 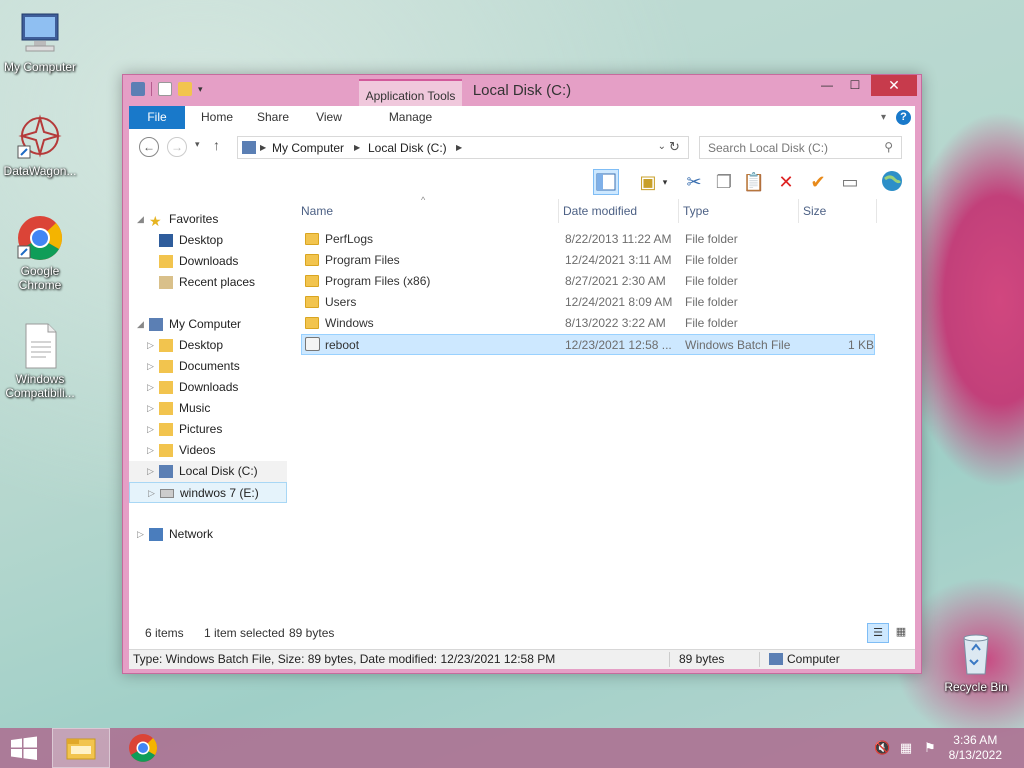 What do you see at coordinates (674, 147) in the screenshot?
I see `refresh-button: ↻` at bounding box center [674, 147].